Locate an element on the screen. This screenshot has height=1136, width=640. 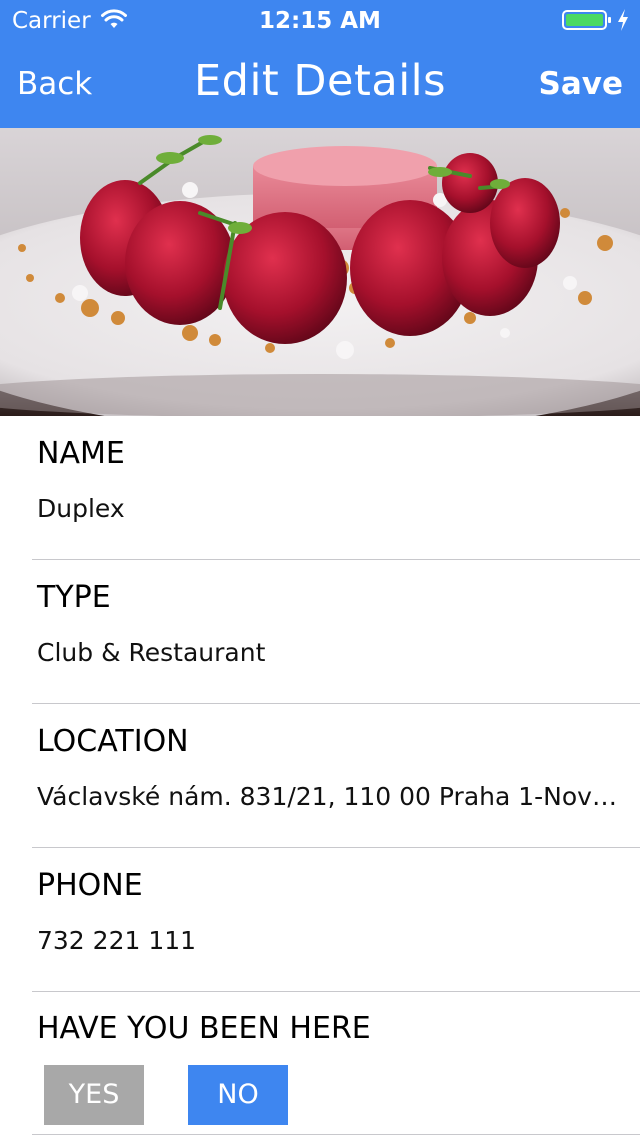
no-button: NO is located at coordinates (238, 1095).